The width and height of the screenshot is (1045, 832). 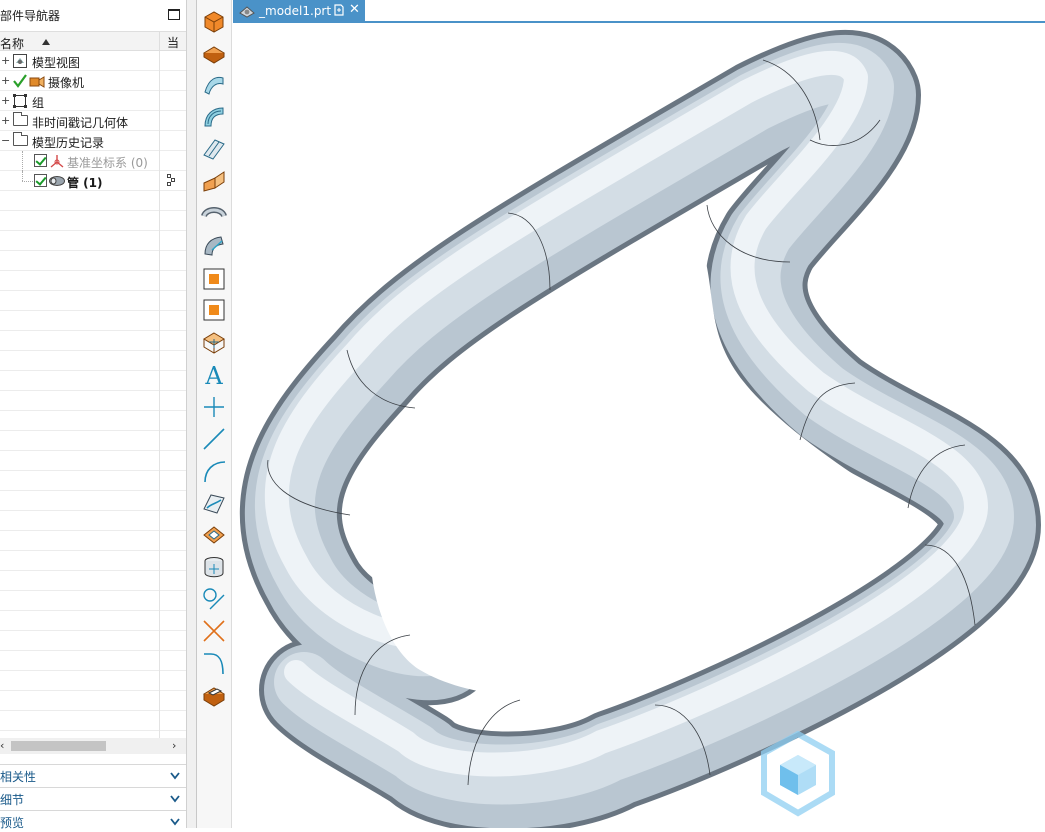 What do you see at coordinates (56, 181) in the screenshot?
I see `tube-feature-icon` at bounding box center [56, 181].